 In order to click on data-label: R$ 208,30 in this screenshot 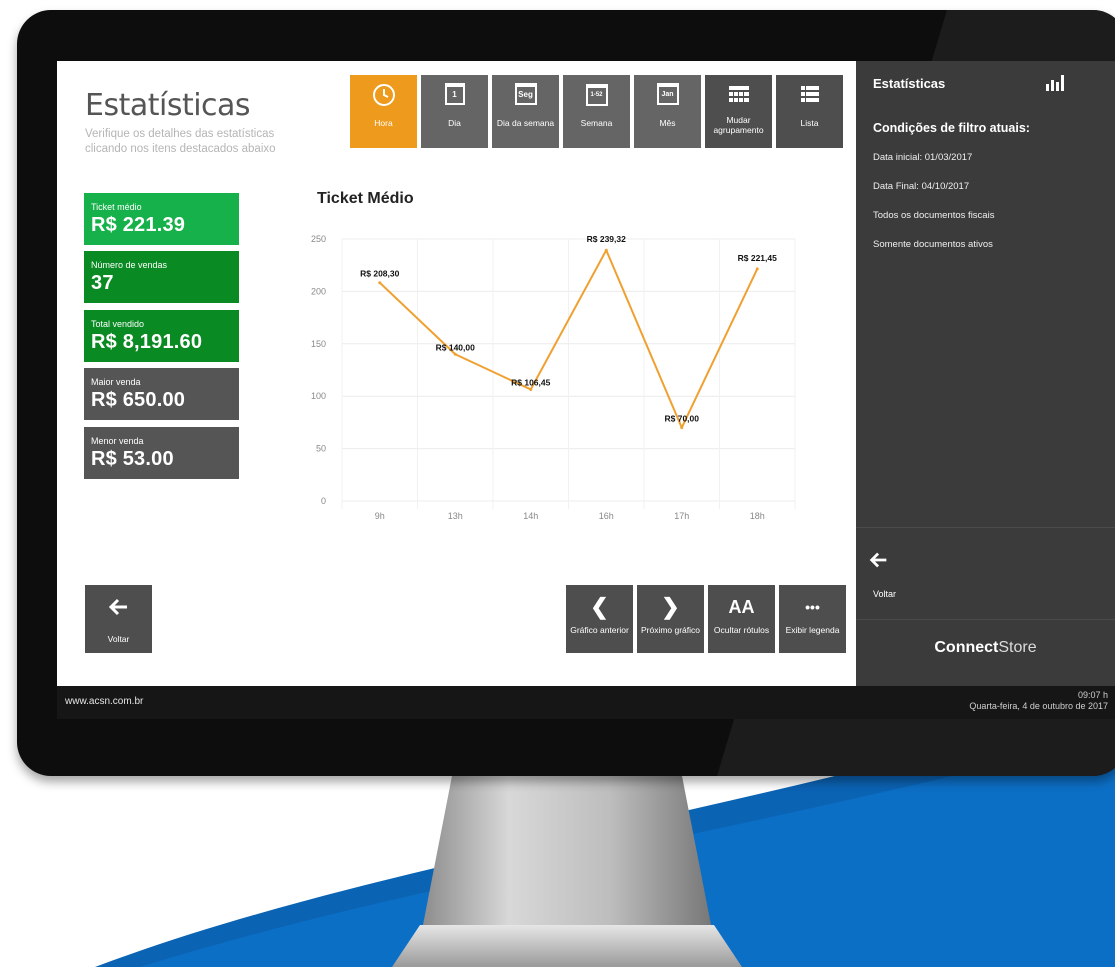, I will do `click(379, 274)`.